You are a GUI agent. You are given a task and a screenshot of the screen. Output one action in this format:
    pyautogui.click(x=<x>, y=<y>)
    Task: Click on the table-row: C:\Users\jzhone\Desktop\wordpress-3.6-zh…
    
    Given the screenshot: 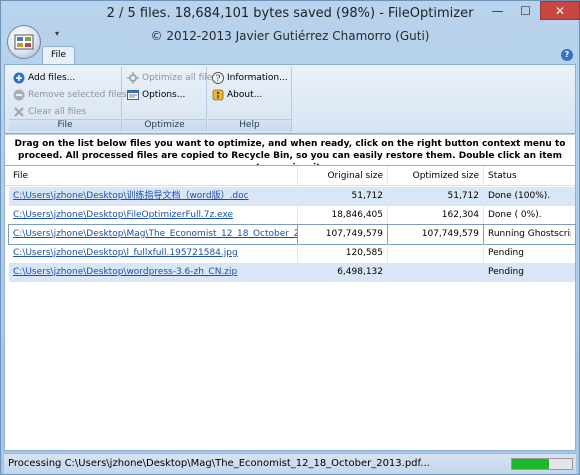 What is the action you would take?
    pyautogui.click(x=292, y=272)
    